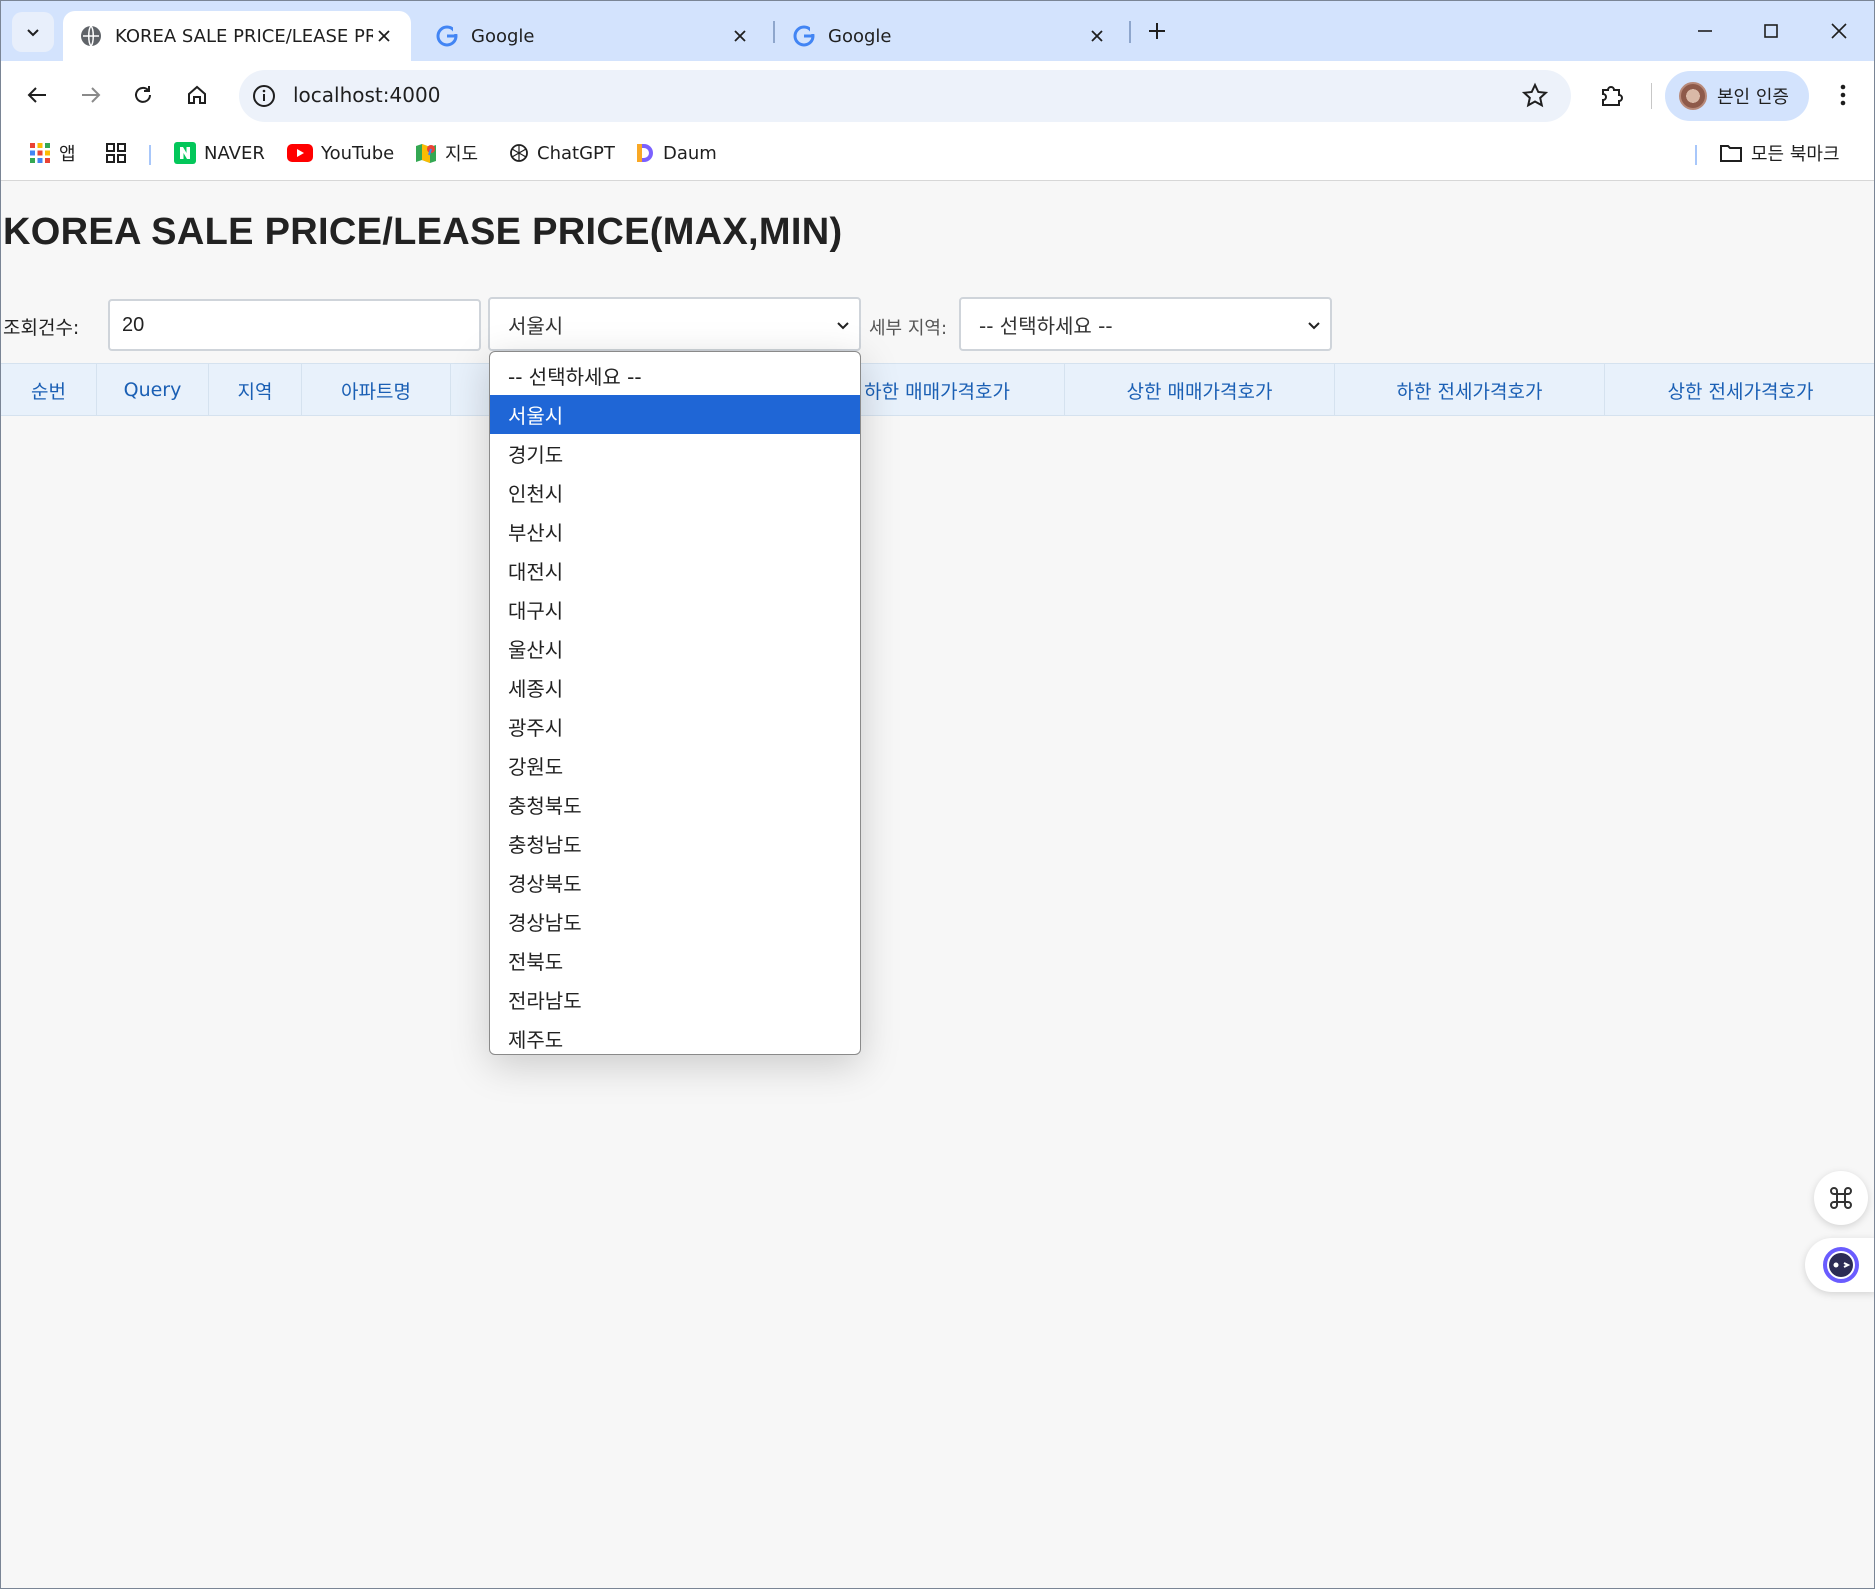 Image resolution: width=1875 pixels, height=1589 pixels. What do you see at coordinates (340, 153) in the screenshot?
I see `bookmark-youtube: YouTube` at bounding box center [340, 153].